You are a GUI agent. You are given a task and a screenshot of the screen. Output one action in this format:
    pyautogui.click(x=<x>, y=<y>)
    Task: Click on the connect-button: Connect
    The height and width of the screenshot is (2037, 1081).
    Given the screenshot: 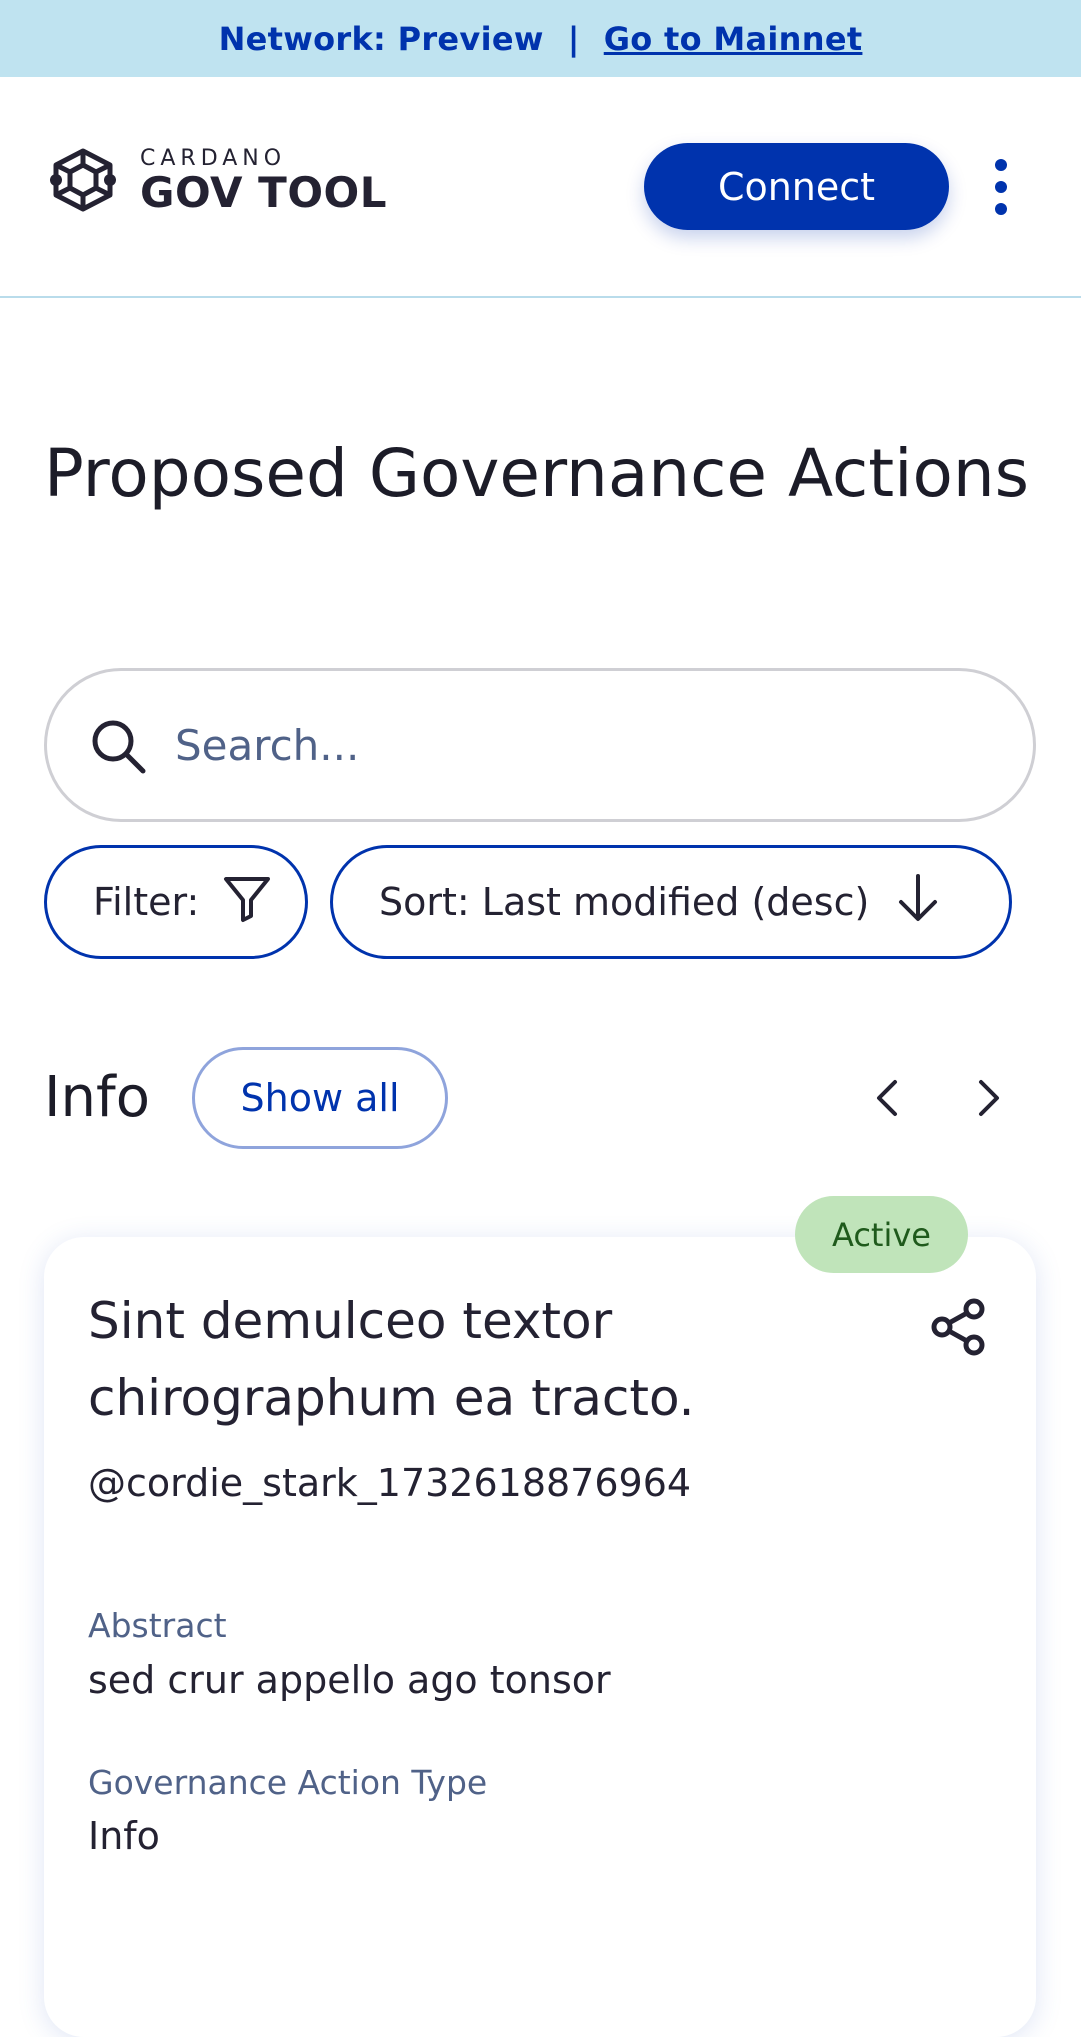 What is the action you would take?
    pyautogui.click(x=796, y=186)
    